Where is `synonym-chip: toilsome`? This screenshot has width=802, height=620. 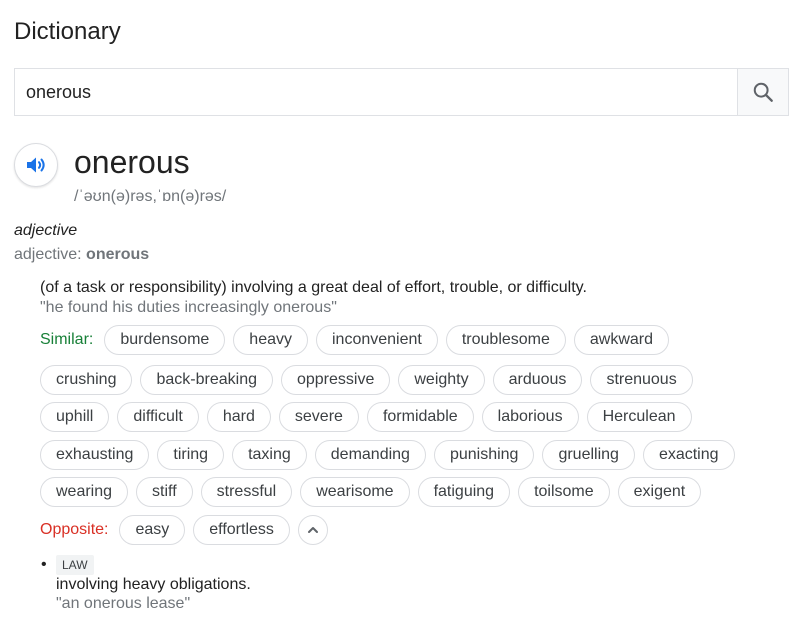 synonym-chip: toilsome is located at coordinates (564, 492).